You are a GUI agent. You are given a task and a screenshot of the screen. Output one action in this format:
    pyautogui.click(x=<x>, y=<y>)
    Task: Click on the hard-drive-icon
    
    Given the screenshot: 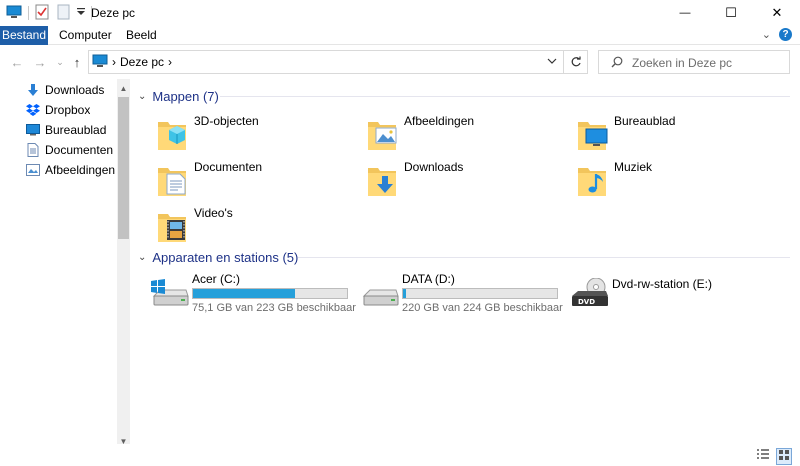 What is the action you would take?
    pyautogui.click(x=380, y=297)
    